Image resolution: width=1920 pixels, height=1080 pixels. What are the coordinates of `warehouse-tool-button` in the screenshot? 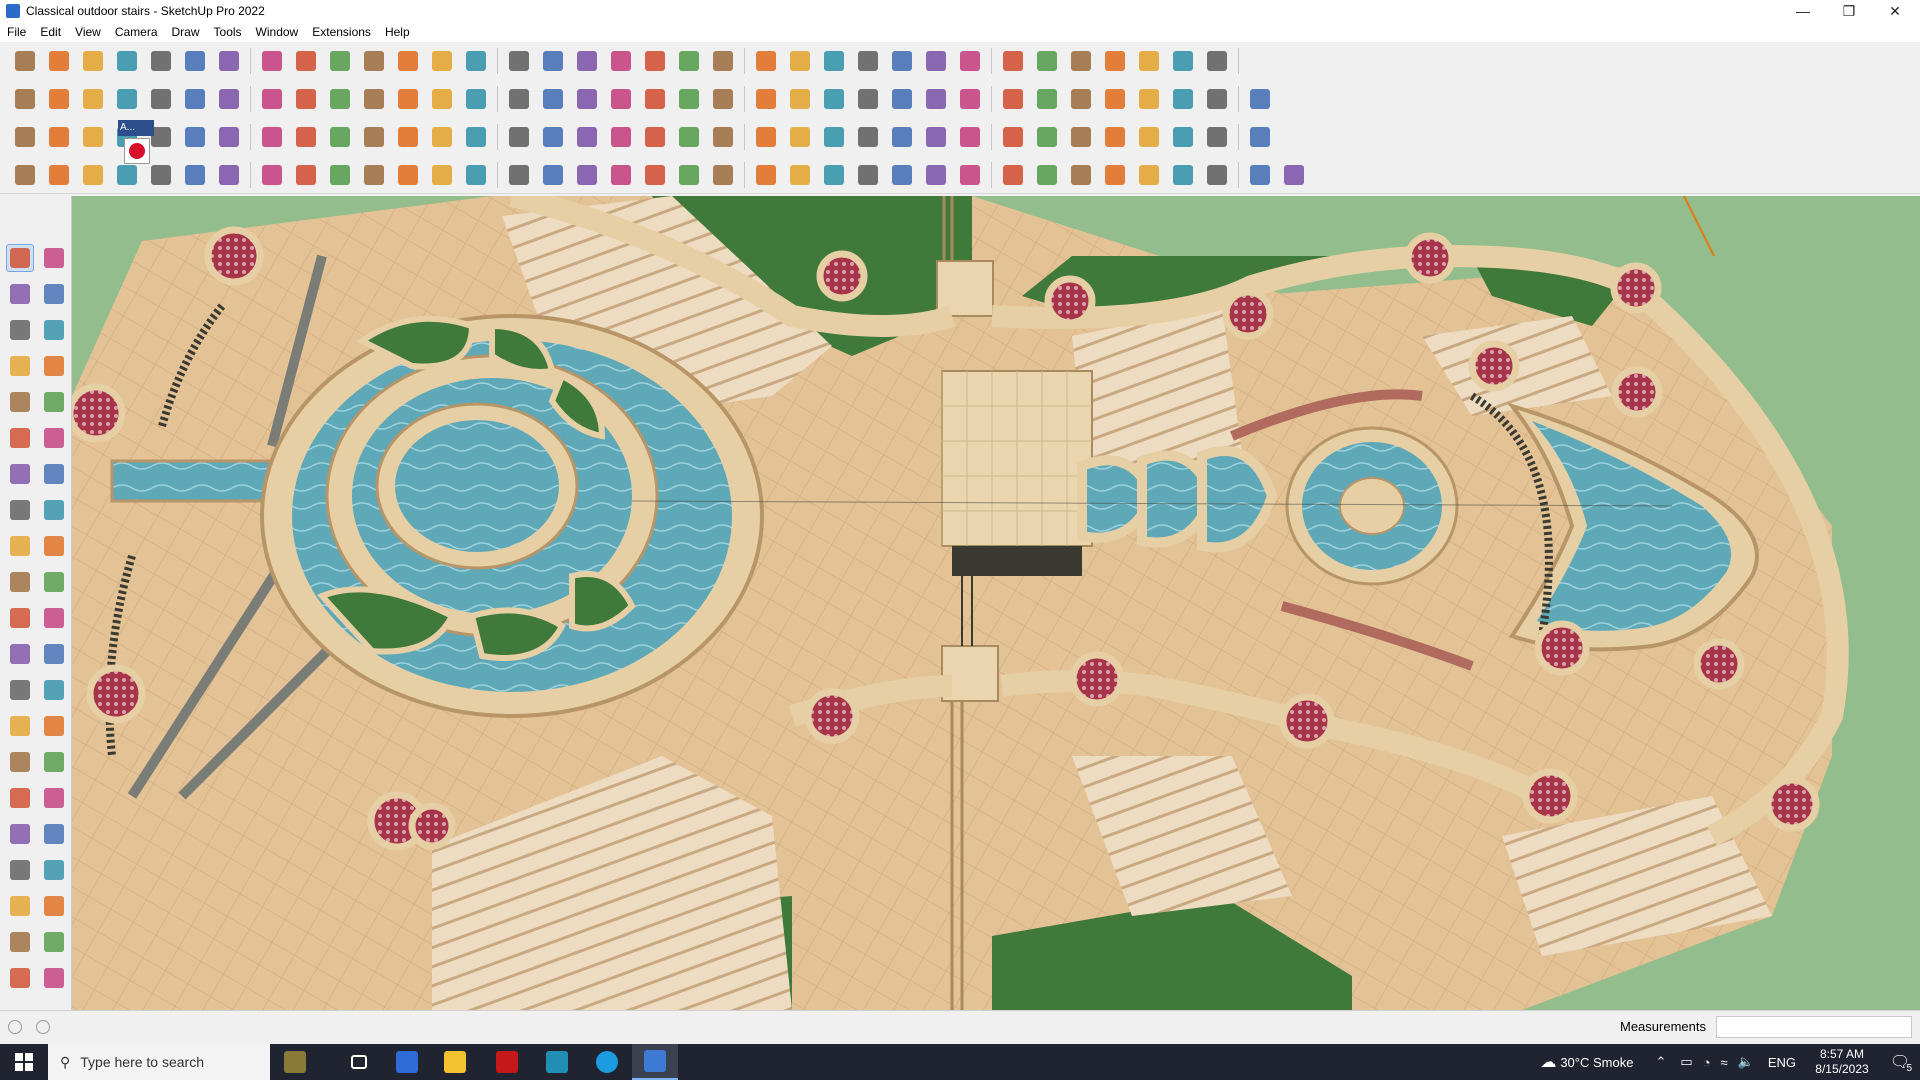 It's located at (868, 61).